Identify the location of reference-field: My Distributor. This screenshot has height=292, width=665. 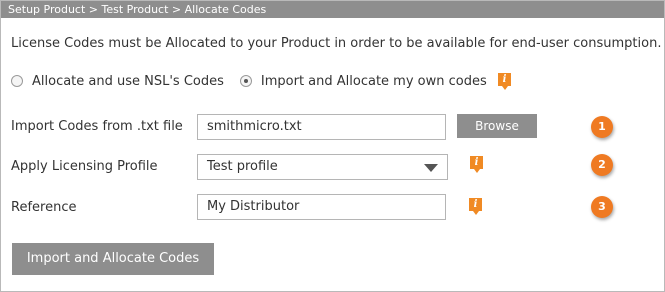
(321, 207).